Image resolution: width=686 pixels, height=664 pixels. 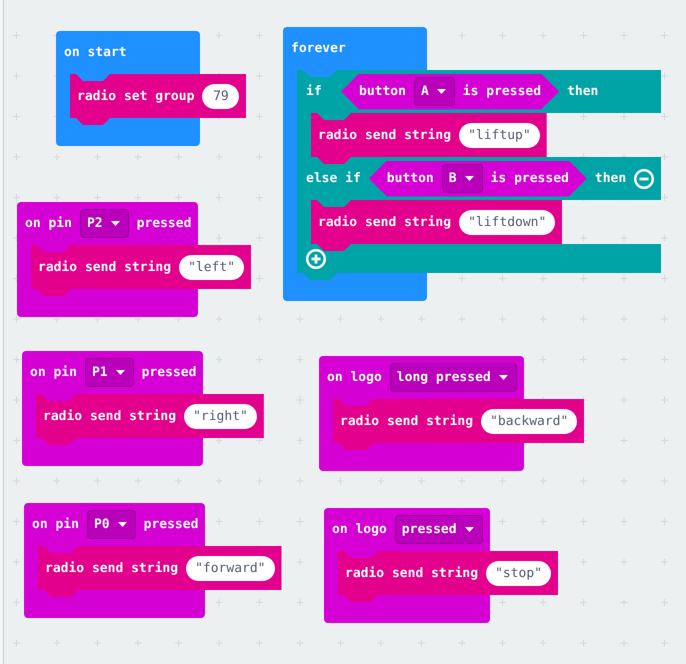 What do you see at coordinates (135, 96) in the screenshot?
I see `block-label: radio set group` at bounding box center [135, 96].